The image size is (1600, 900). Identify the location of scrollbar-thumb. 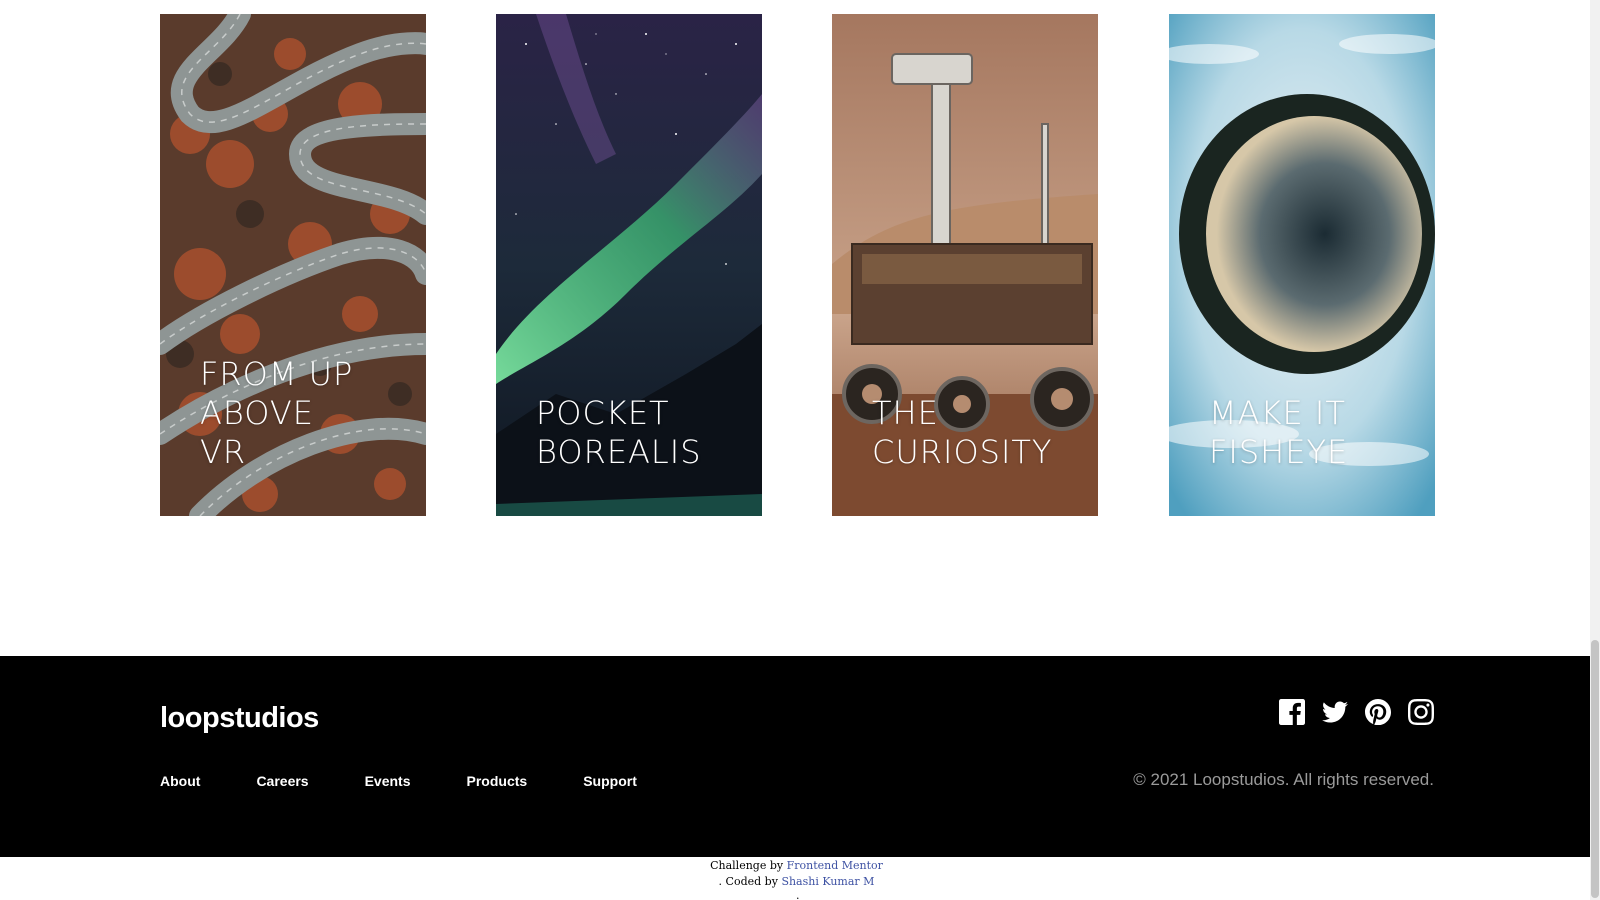
(1595, 769).